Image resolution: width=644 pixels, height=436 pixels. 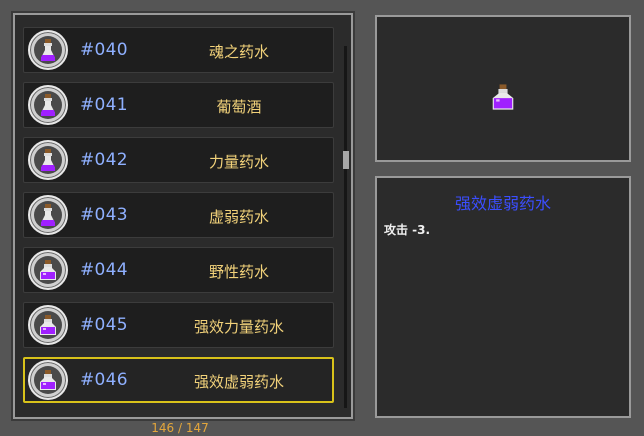 What do you see at coordinates (238, 327) in the screenshot?
I see `item-name: 强效力量药水` at bounding box center [238, 327].